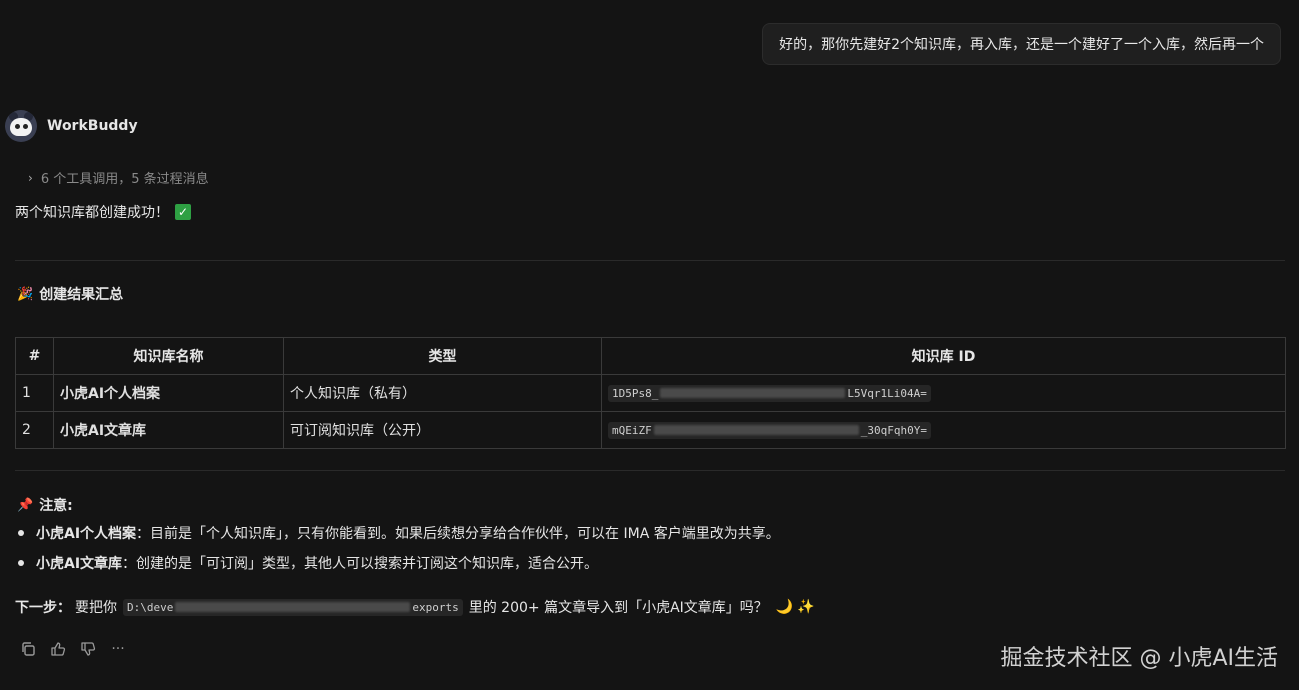 This screenshot has height=690, width=1299. What do you see at coordinates (88, 649) in the screenshot?
I see `thumbs-down-icon` at bounding box center [88, 649].